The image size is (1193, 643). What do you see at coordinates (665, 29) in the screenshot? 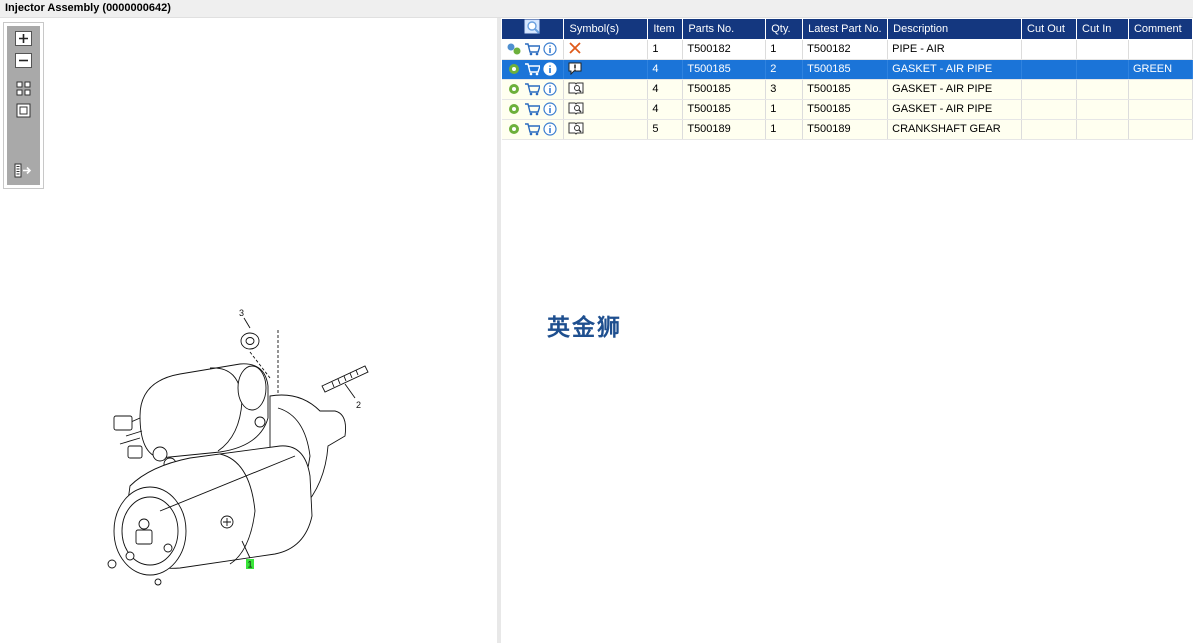
I see `column-item: Item` at bounding box center [665, 29].